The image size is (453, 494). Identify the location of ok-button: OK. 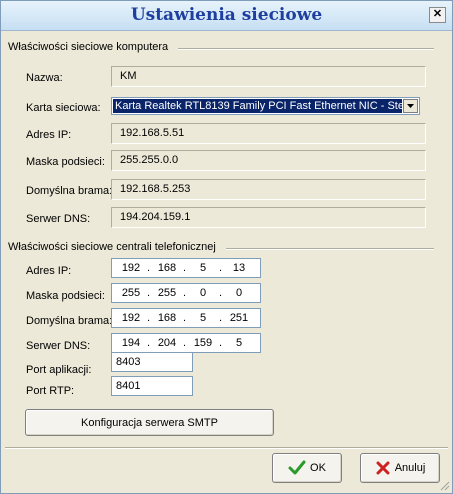
(307, 468).